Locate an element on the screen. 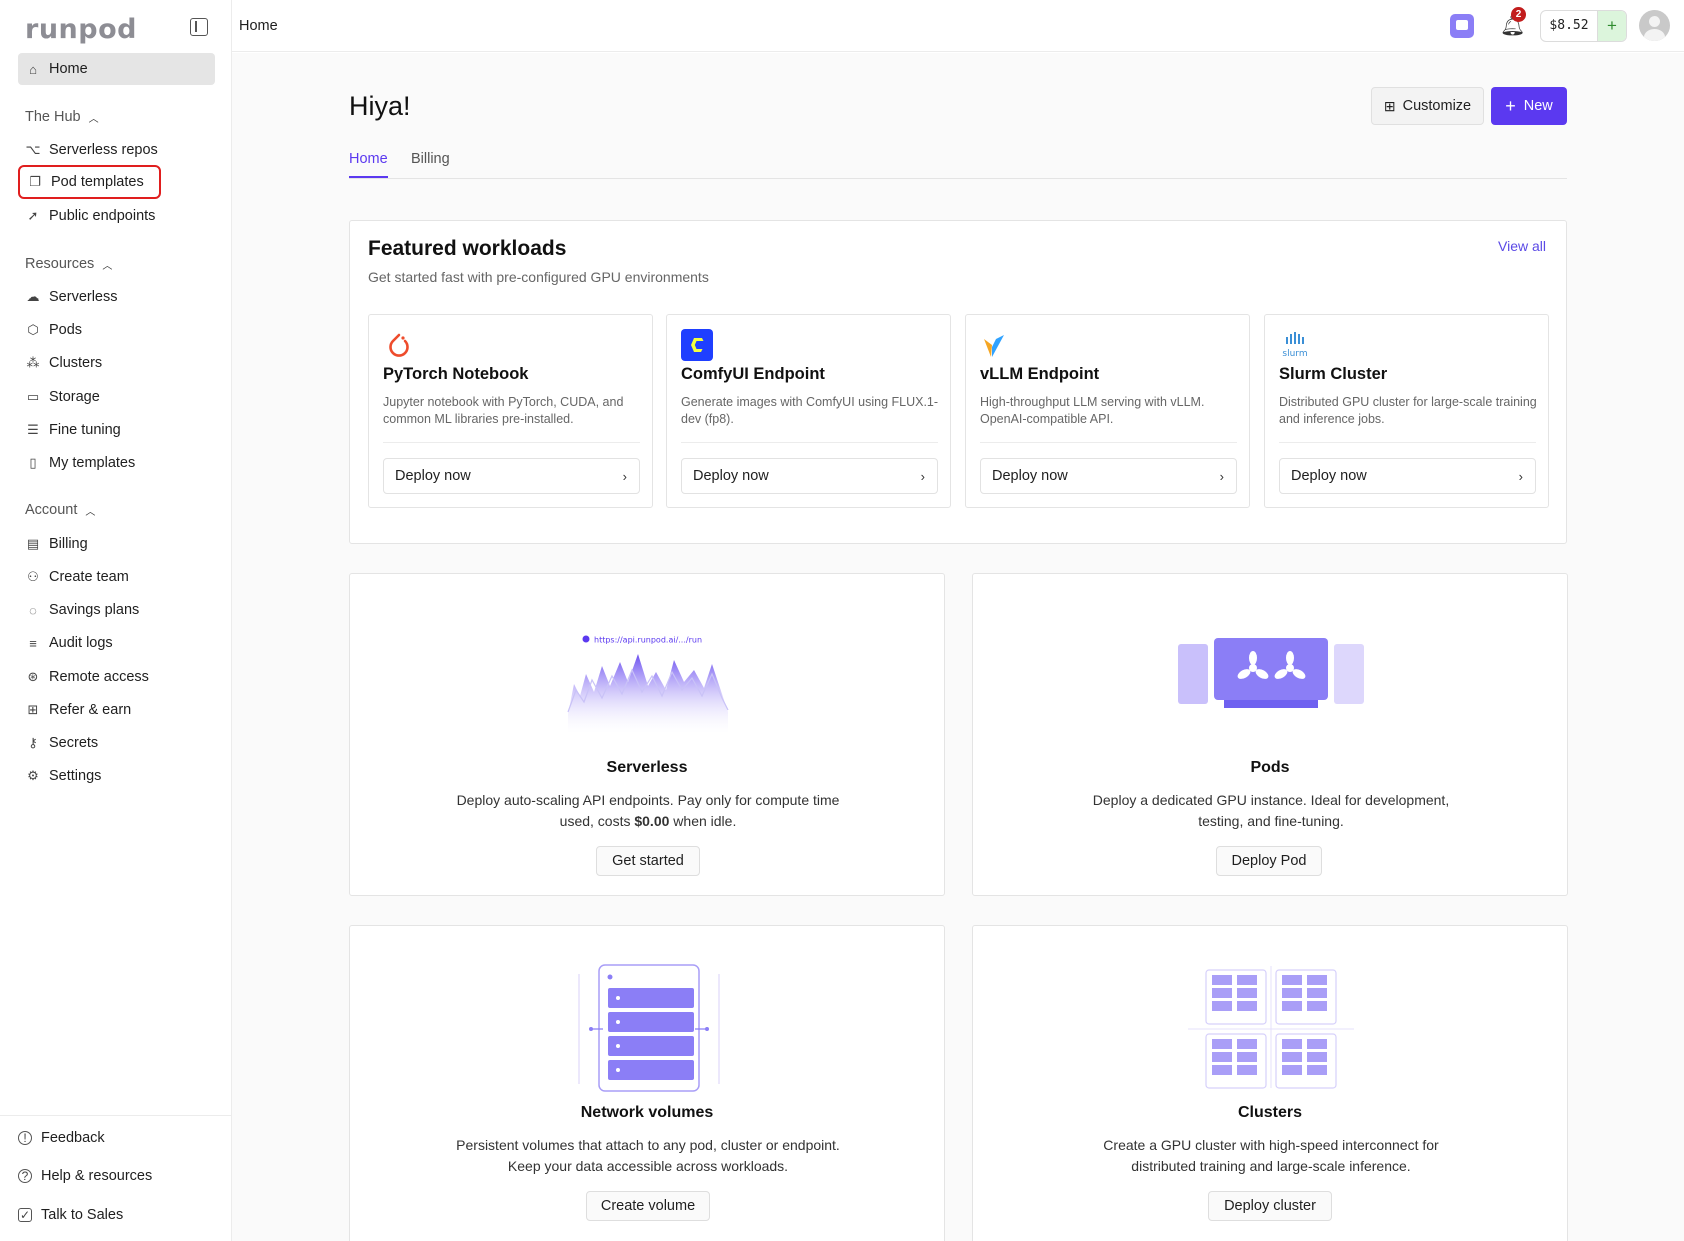 The height and width of the screenshot is (1241, 1684). tab-bar: Home Billing is located at coordinates (958, 161).